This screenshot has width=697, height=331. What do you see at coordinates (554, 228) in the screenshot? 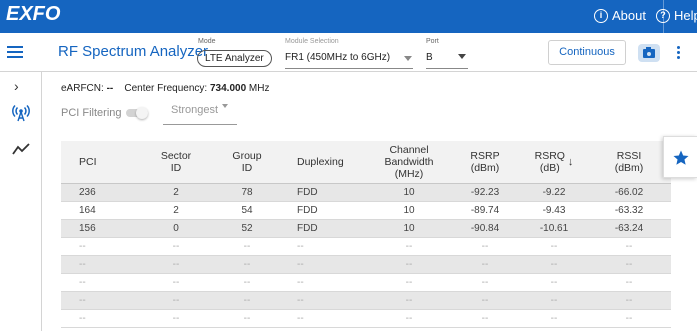
I see `cell-rsrq: -10.61` at bounding box center [554, 228].